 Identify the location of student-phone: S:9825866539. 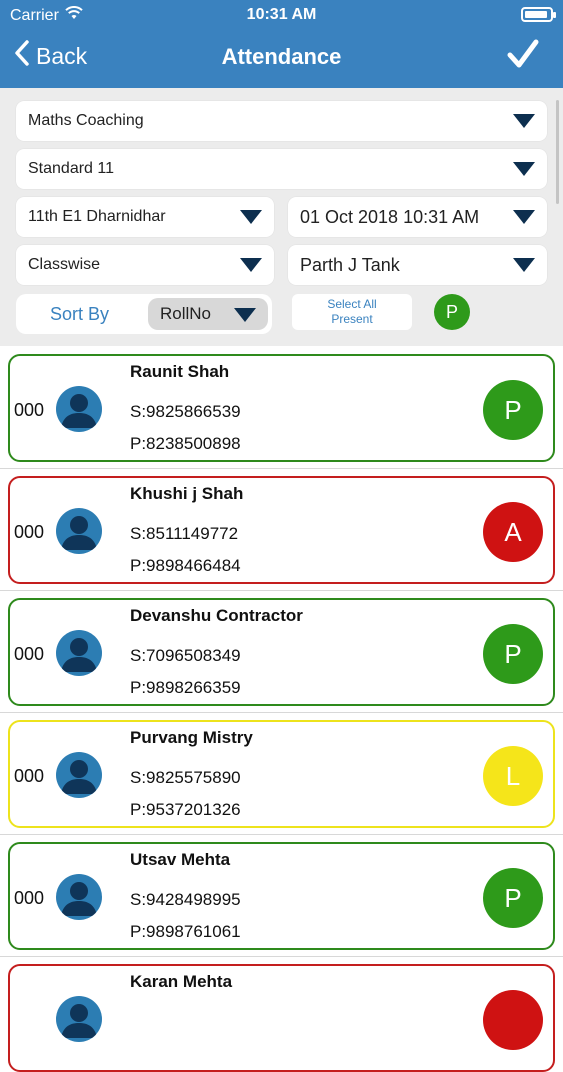
(185, 411).